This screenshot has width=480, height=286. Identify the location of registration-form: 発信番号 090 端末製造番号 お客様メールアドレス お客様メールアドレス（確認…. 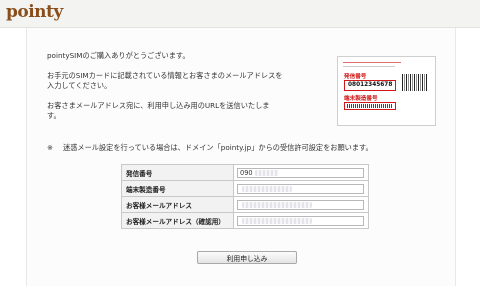
(245, 196).